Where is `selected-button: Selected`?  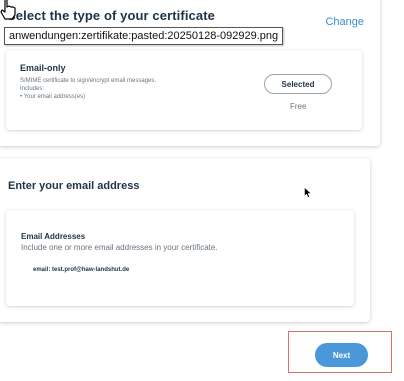 selected-button: Selected is located at coordinates (298, 84).